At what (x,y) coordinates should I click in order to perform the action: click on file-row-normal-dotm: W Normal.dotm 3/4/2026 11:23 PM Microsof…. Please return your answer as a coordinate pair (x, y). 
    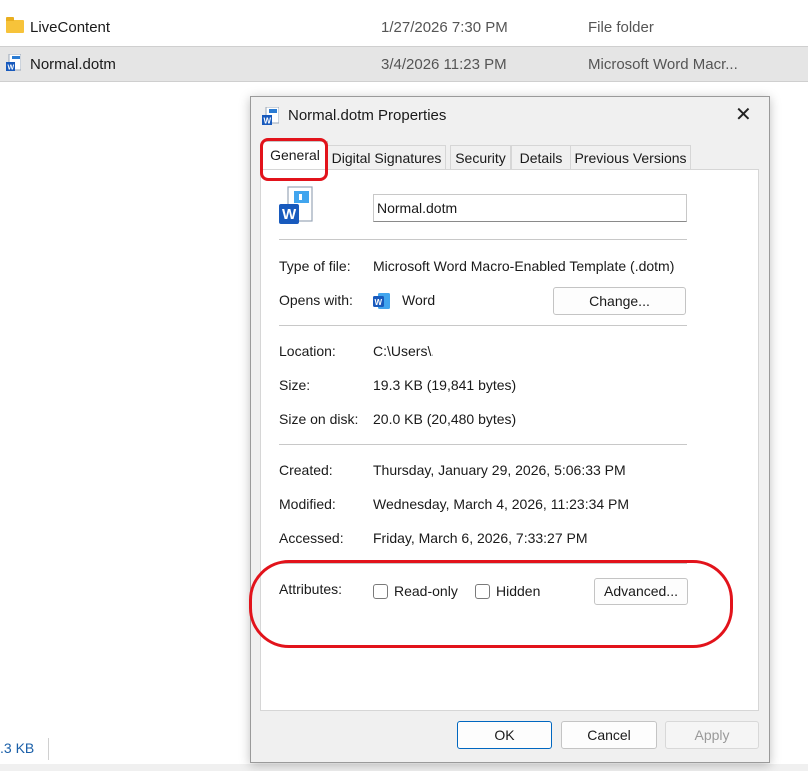
    Looking at the image, I should click on (404, 64).